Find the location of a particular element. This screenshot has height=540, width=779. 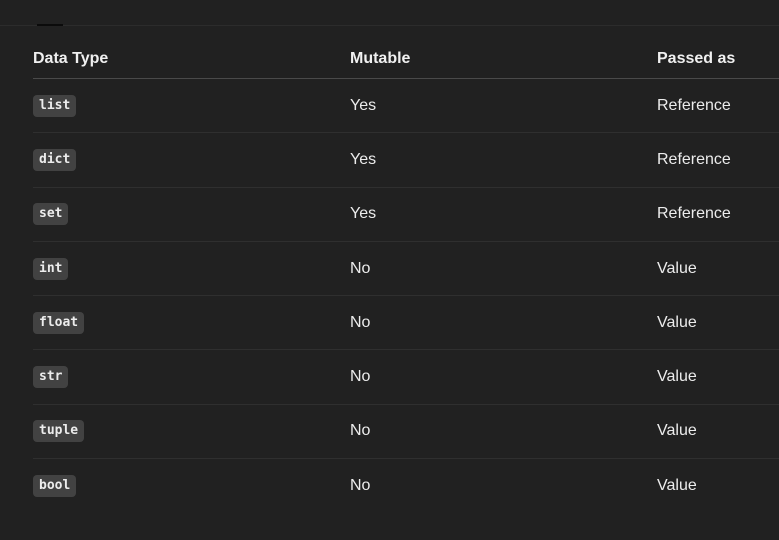

type-cell: bool is located at coordinates (191, 486).